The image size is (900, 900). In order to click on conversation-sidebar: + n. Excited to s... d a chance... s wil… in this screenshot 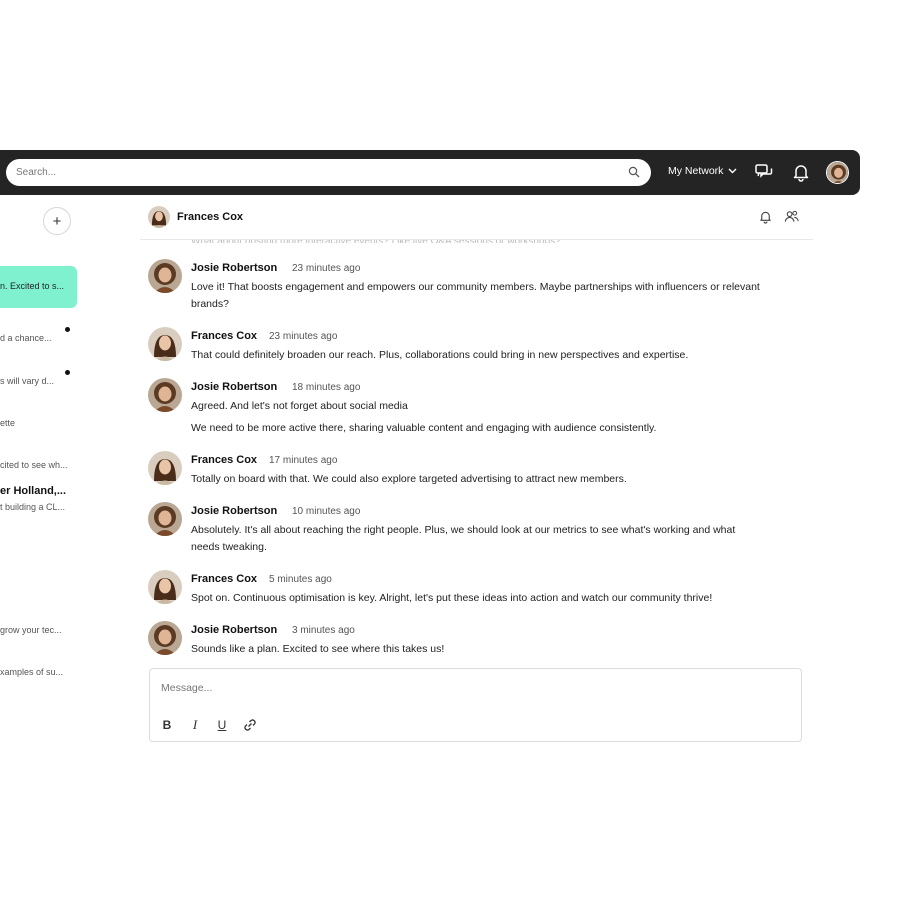, I will do `click(42, 445)`.